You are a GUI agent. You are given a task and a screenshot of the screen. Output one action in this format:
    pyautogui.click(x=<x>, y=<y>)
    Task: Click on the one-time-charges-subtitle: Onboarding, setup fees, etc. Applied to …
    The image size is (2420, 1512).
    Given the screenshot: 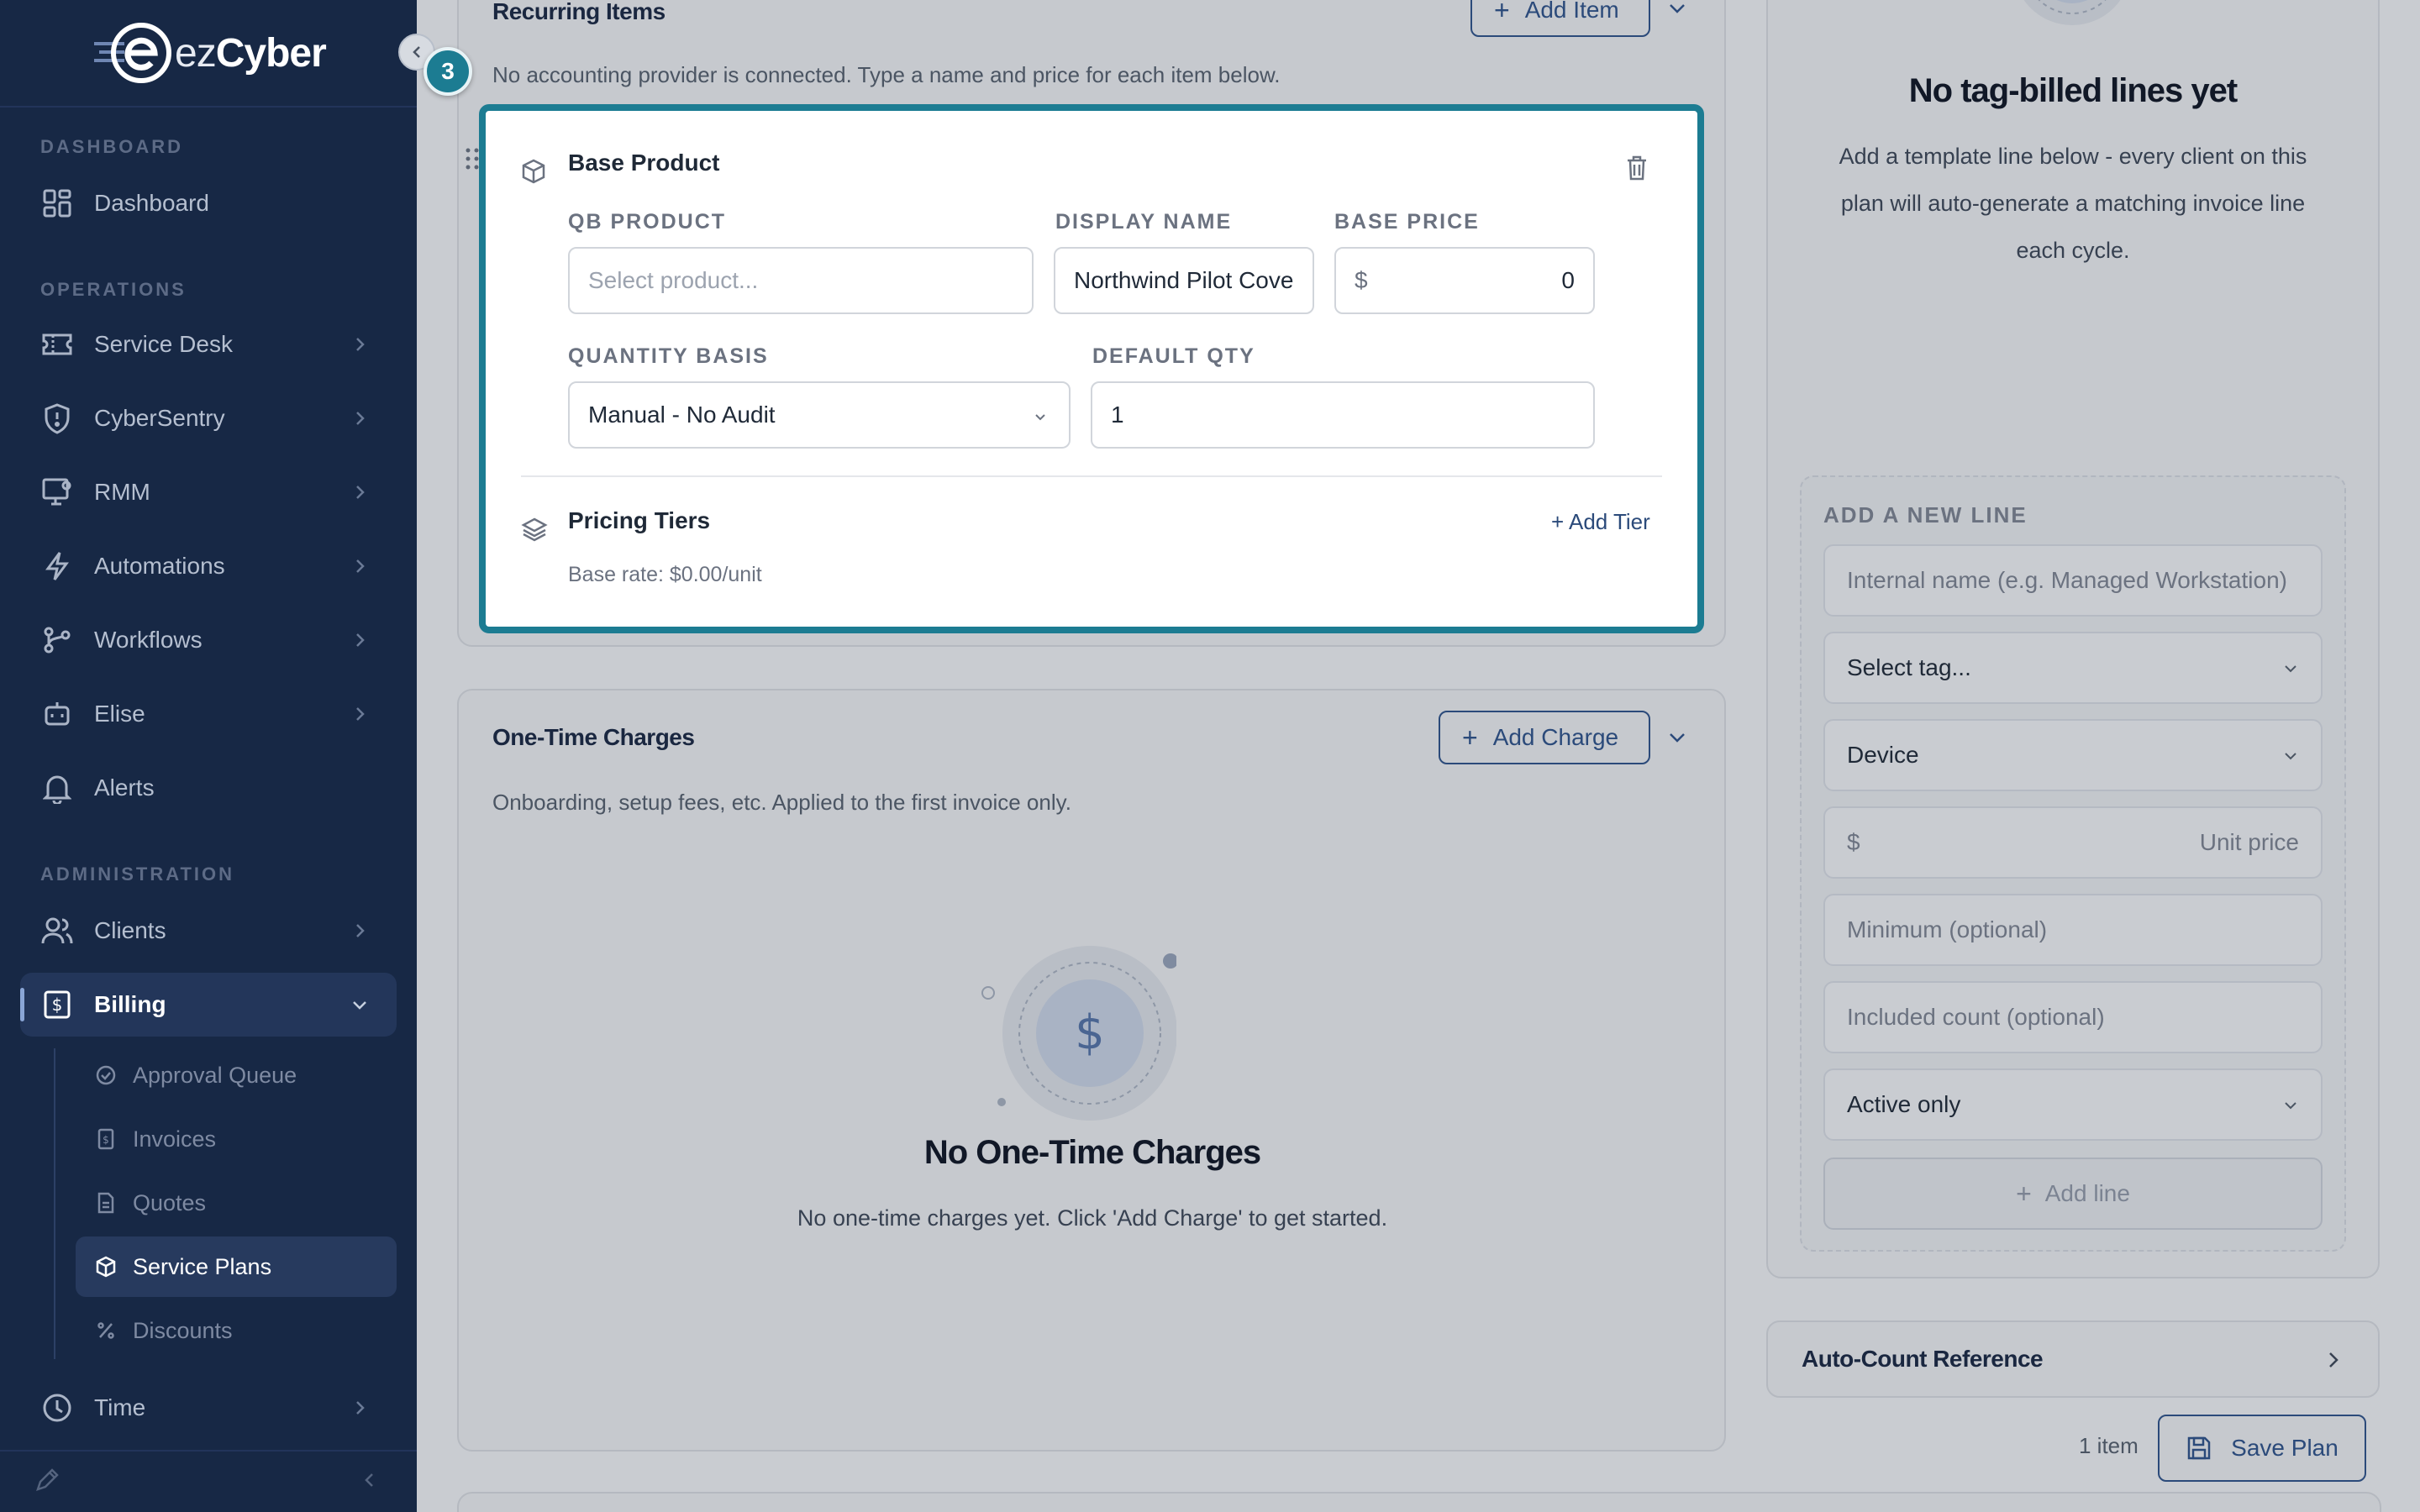 What is the action you would take?
    pyautogui.click(x=781, y=802)
    